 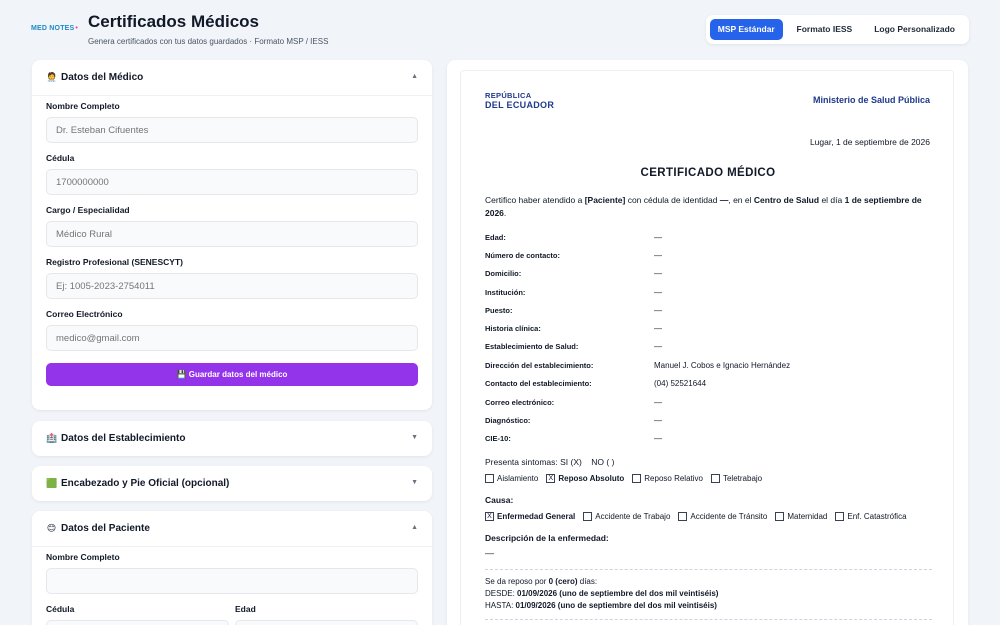 What do you see at coordinates (326, 622) in the screenshot?
I see `patient-age-input` at bounding box center [326, 622].